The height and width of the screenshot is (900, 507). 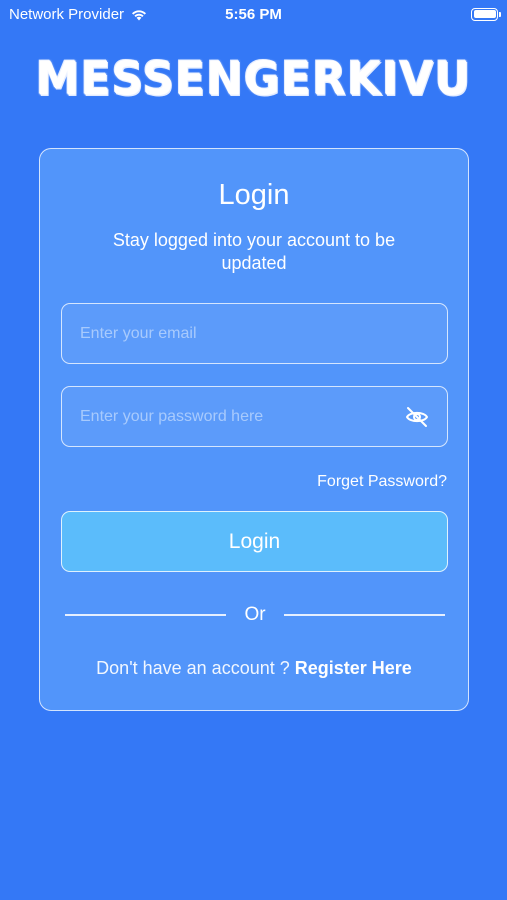 What do you see at coordinates (67, 14) in the screenshot?
I see `carrier-label: Network Provider` at bounding box center [67, 14].